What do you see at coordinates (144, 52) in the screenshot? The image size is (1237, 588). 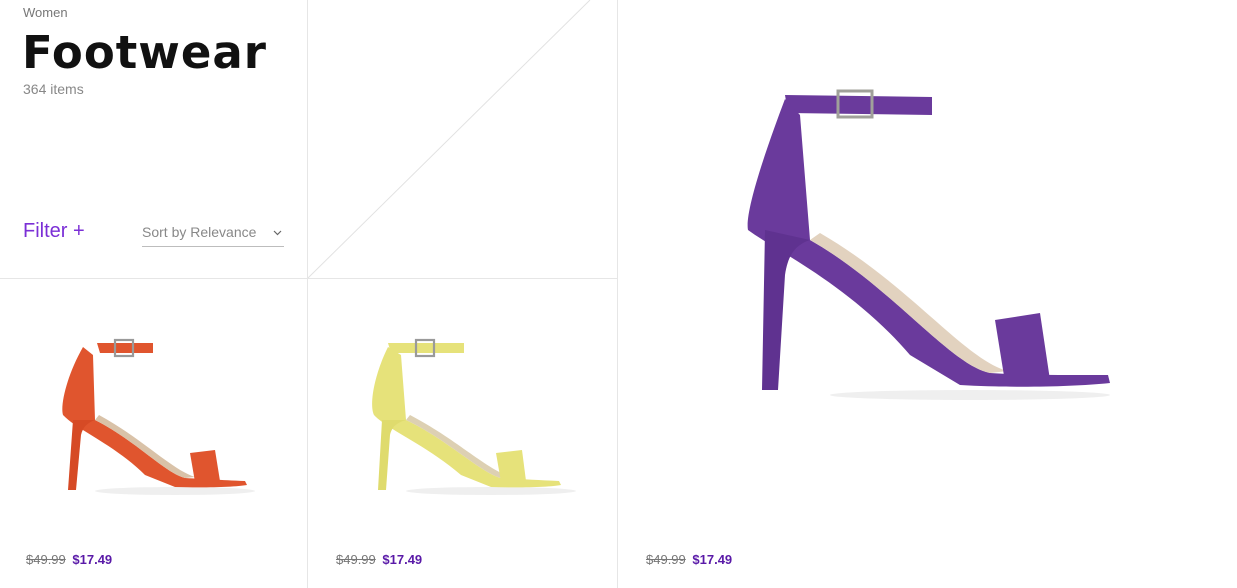 I see `page-title: Footwear` at bounding box center [144, 52].